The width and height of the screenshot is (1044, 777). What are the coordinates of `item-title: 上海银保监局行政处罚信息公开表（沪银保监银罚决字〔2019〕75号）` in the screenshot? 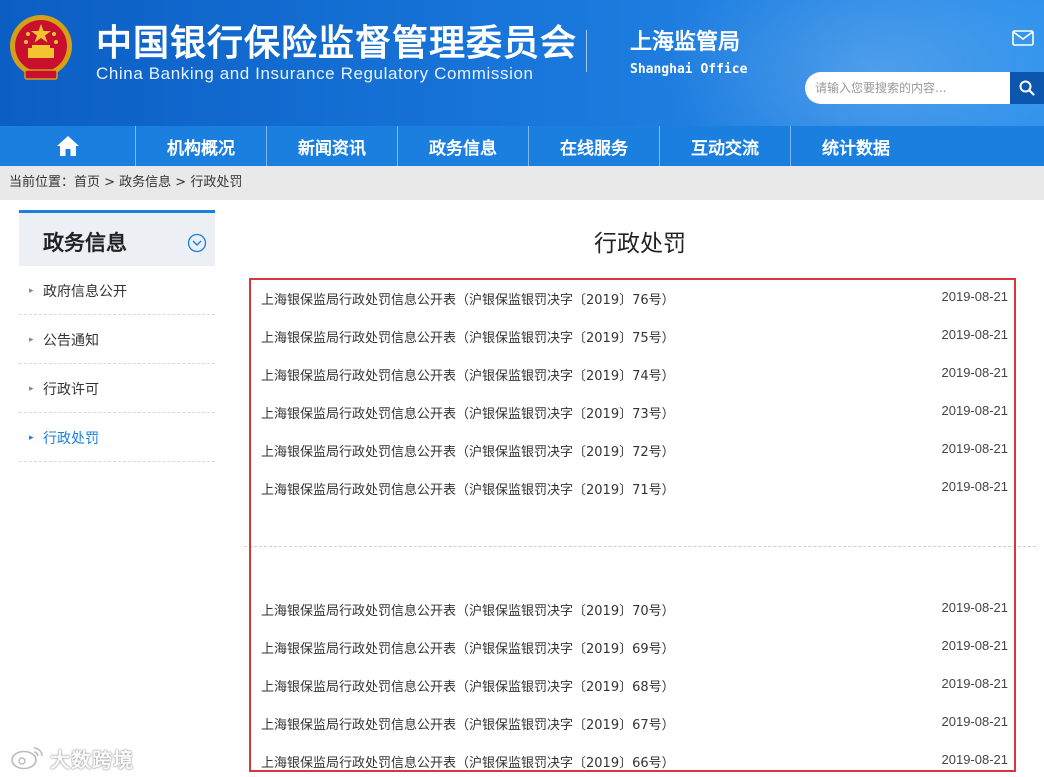 It's located at (468, 336).